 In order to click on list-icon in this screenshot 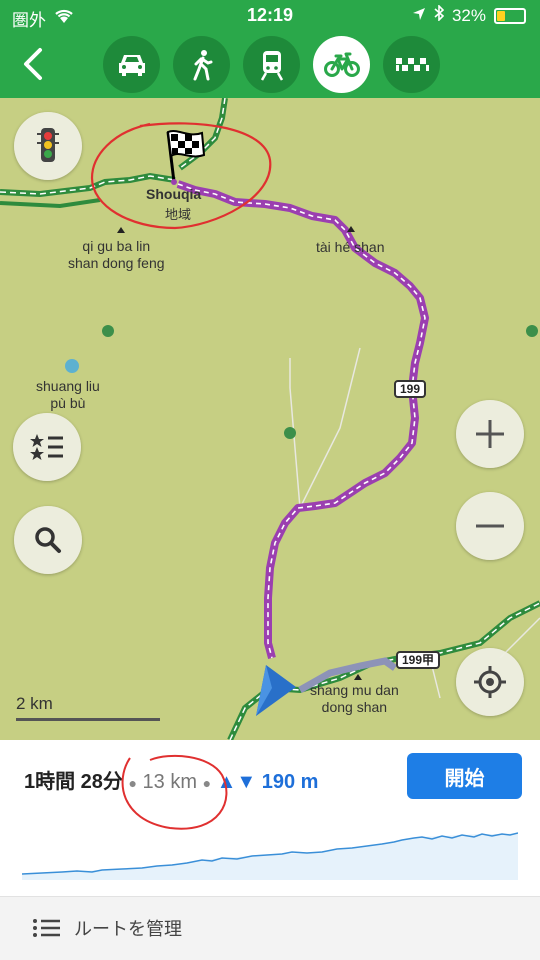, I will do `click(46, 928)`.